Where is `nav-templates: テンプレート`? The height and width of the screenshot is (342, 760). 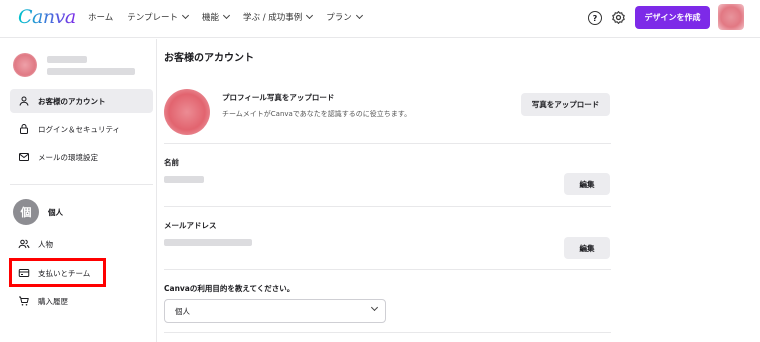 nav-templates: テンプレート is located at coordinates (158, 17).